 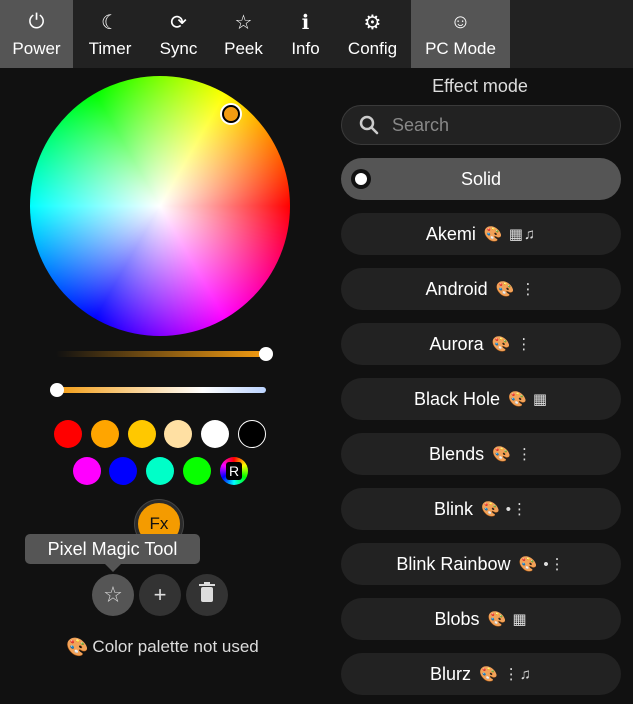 I want to click on search-input, so click(x=497, y=125).